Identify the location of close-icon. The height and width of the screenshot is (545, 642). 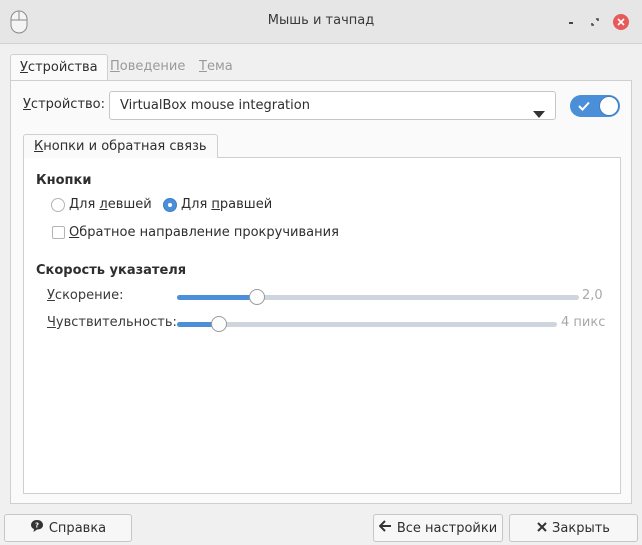
(544, 528).